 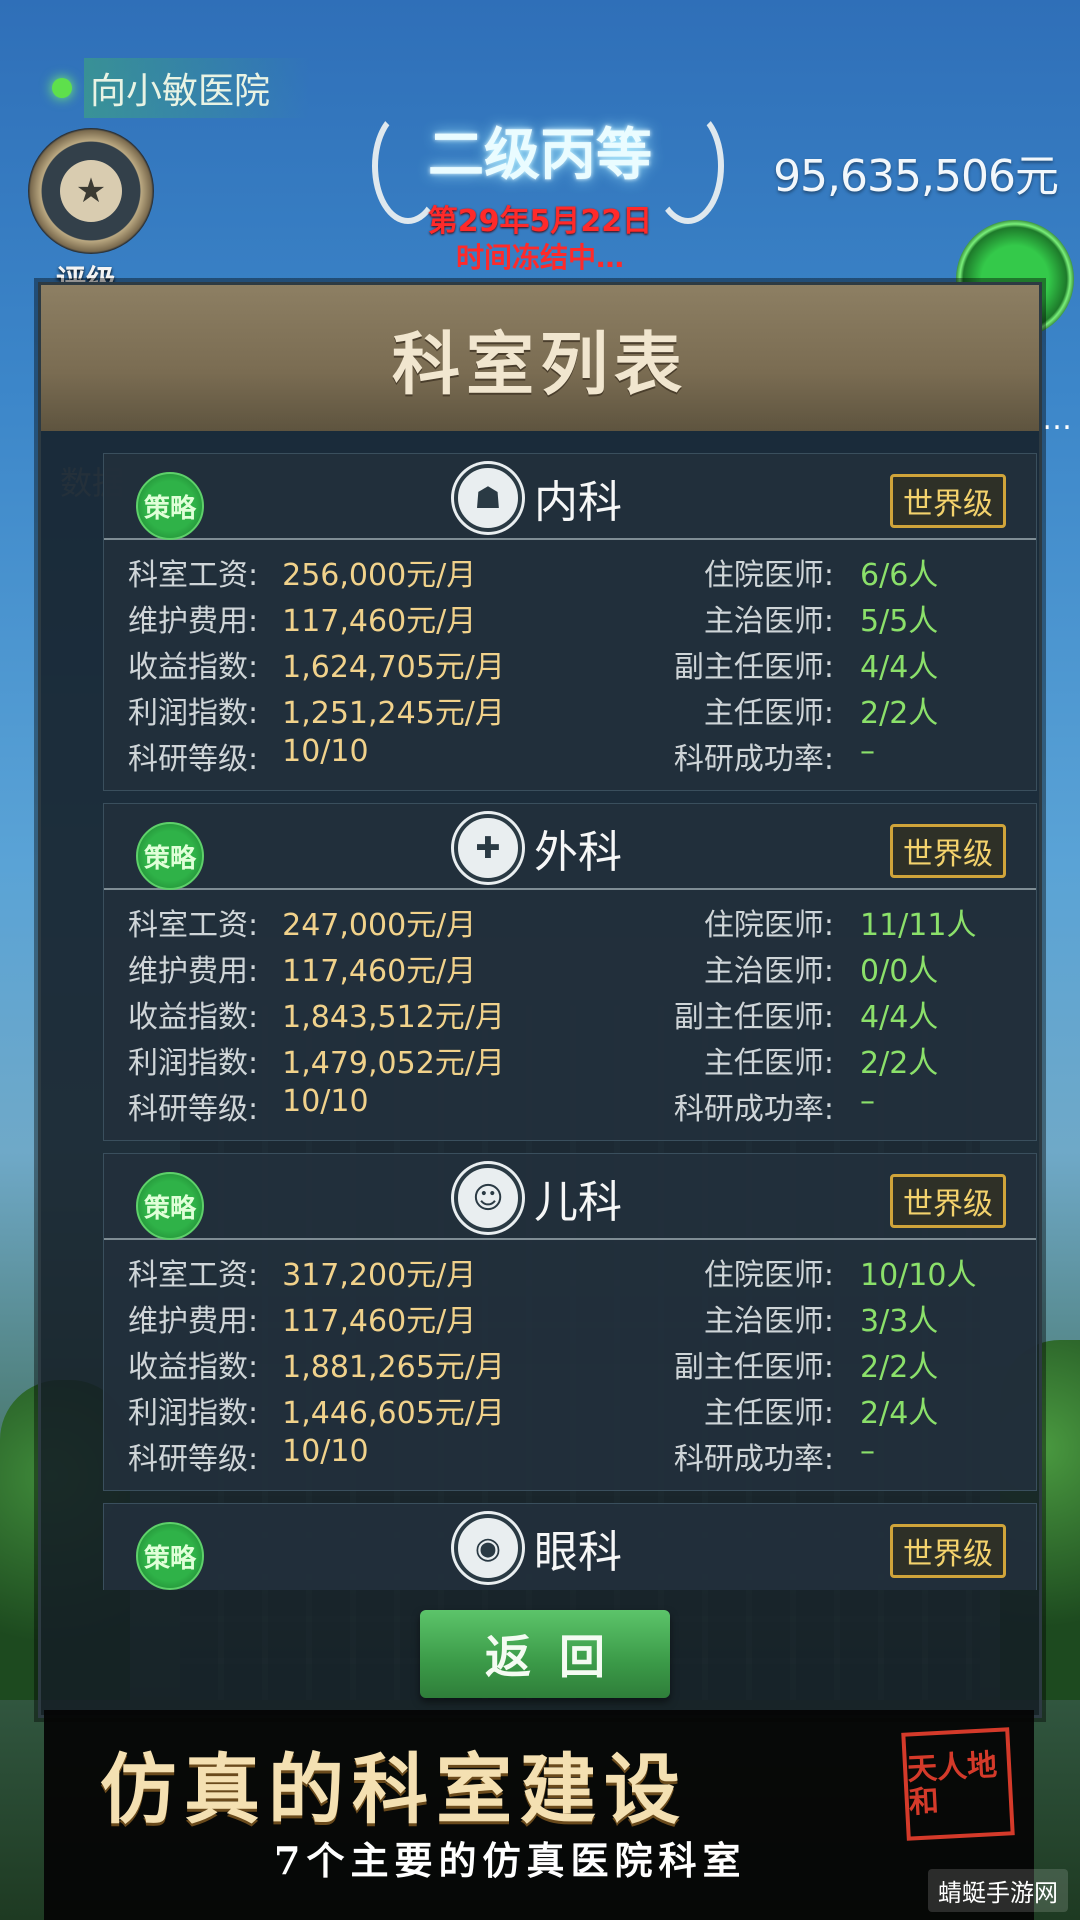 What do you see at coordinates (806, 1367) in the screenshot?
I see `stat-associate: 副主任医师: 2/2人` at bounding box center [806, 1367].